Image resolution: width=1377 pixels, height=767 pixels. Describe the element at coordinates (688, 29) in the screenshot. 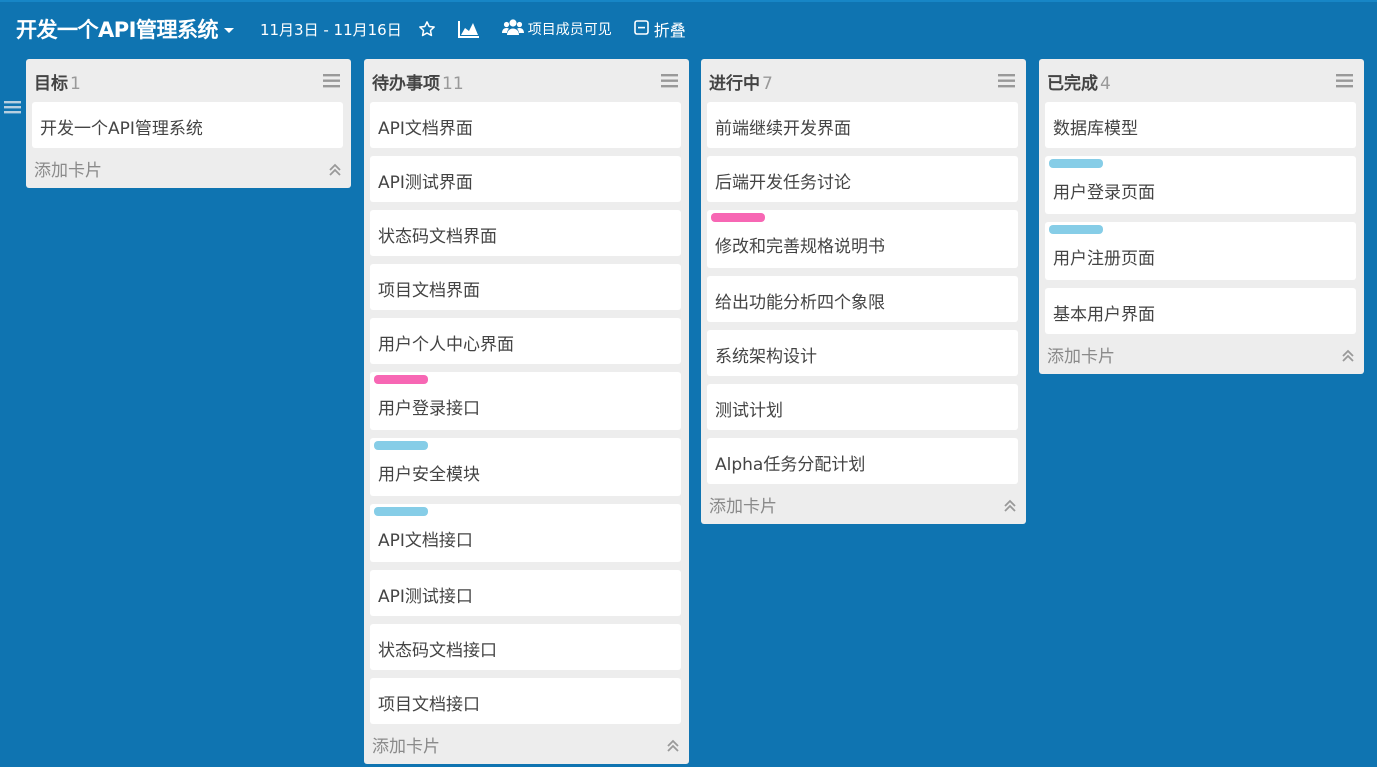

I see `board-header: 开发一个API管理系统 11月3日 - 11月16日 项目成员可见 折叠` at that location.